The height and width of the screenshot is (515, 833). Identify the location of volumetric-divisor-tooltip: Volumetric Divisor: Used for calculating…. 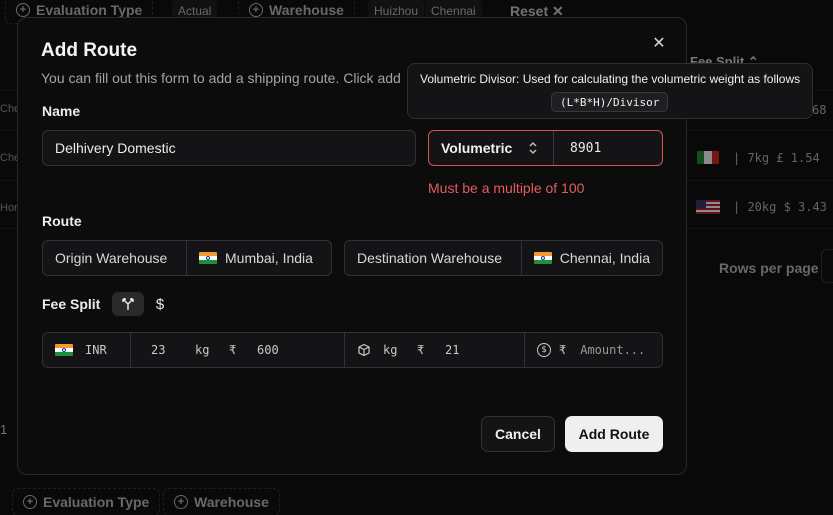
(610, 91).